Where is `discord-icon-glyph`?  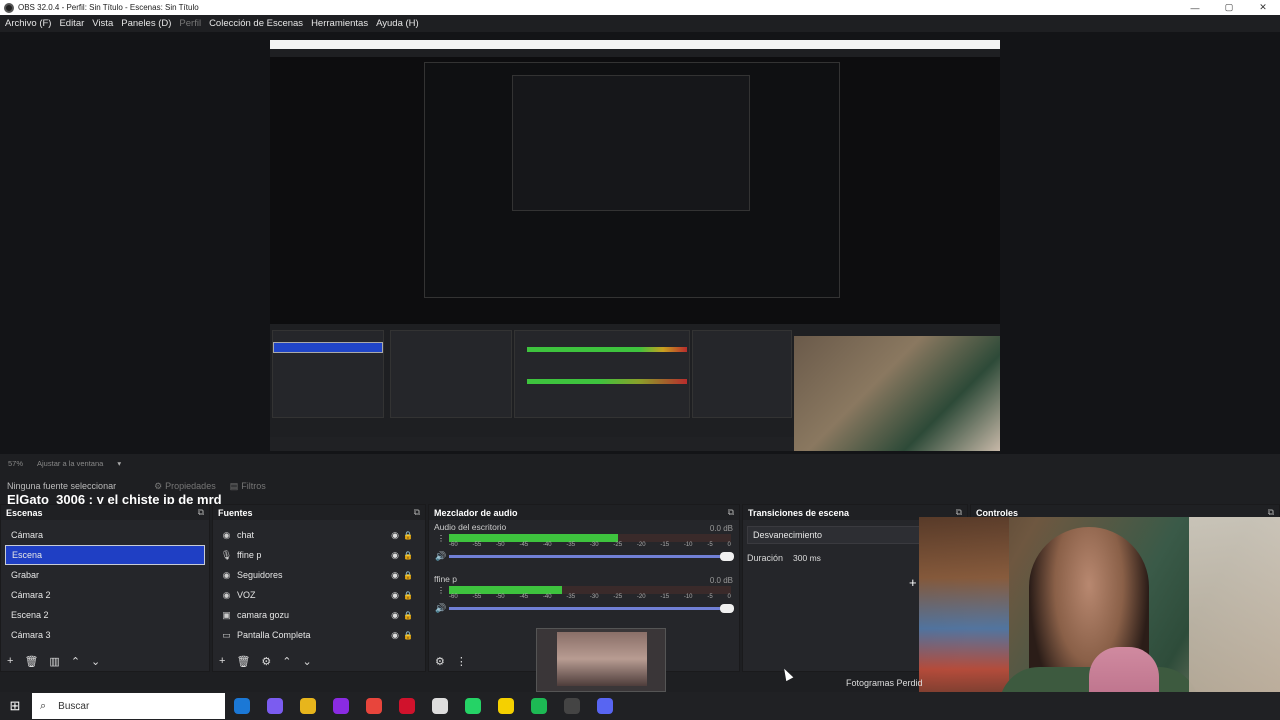
discord-icon-glyph is located at coordinates (604, 706).